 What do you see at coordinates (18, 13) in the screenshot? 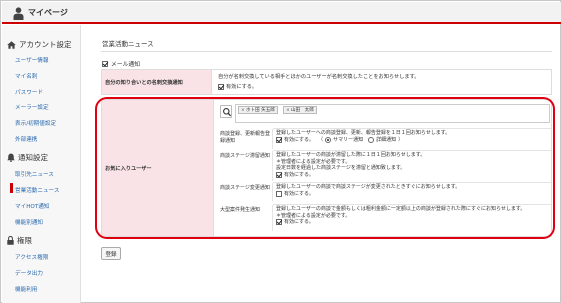
I see `person-icon` at bounding box center [18, 13].